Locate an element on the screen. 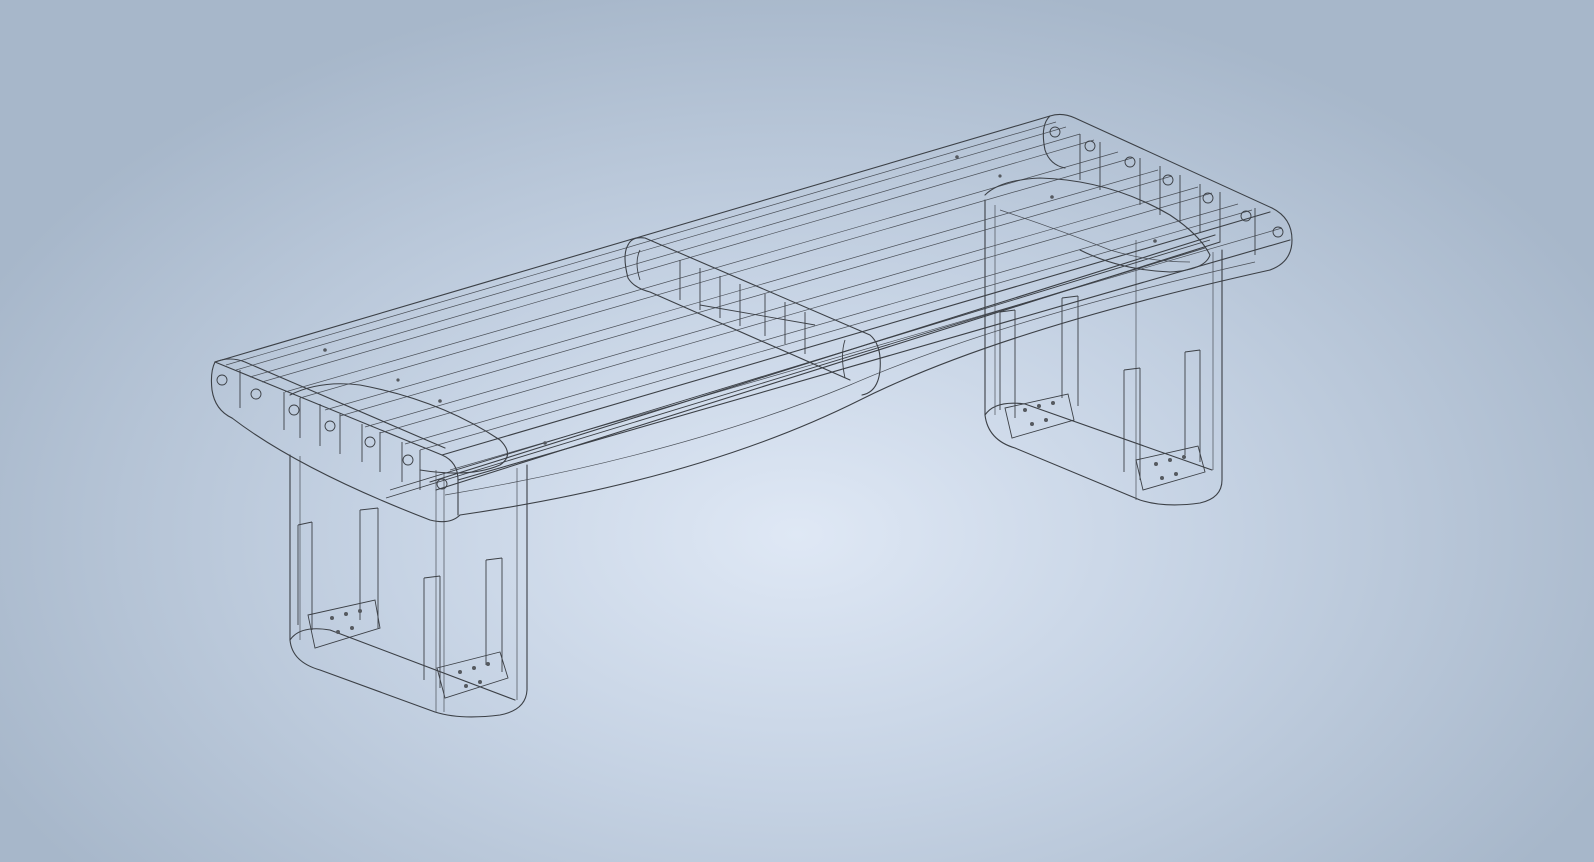  left-leg is located at coordinates (408, 586).